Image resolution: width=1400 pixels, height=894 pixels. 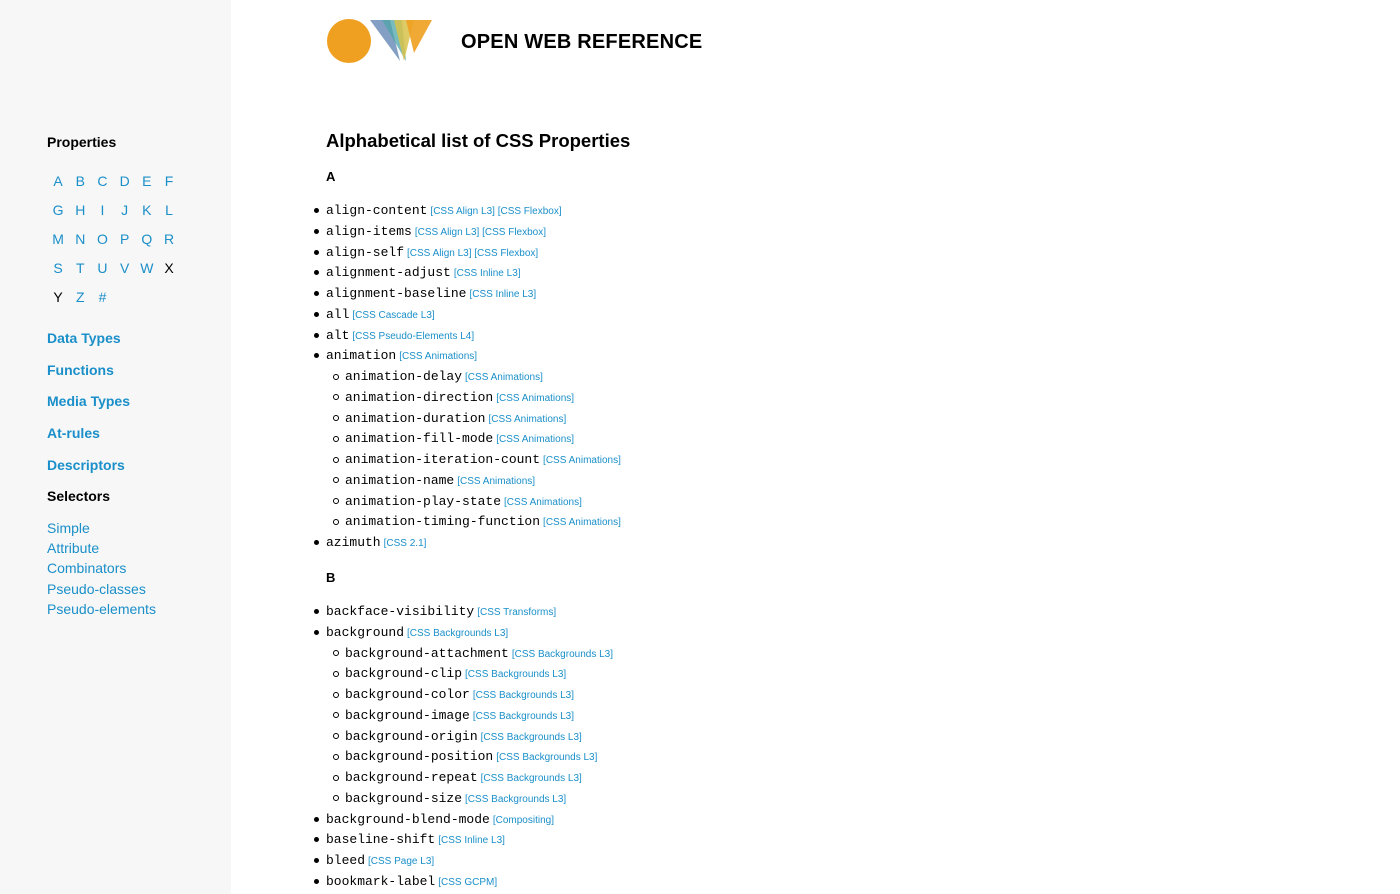 What do you see at coordinates (147, 268) in the screenshot?
I see `letter-link-w: W` at bounding box center [147, 268].